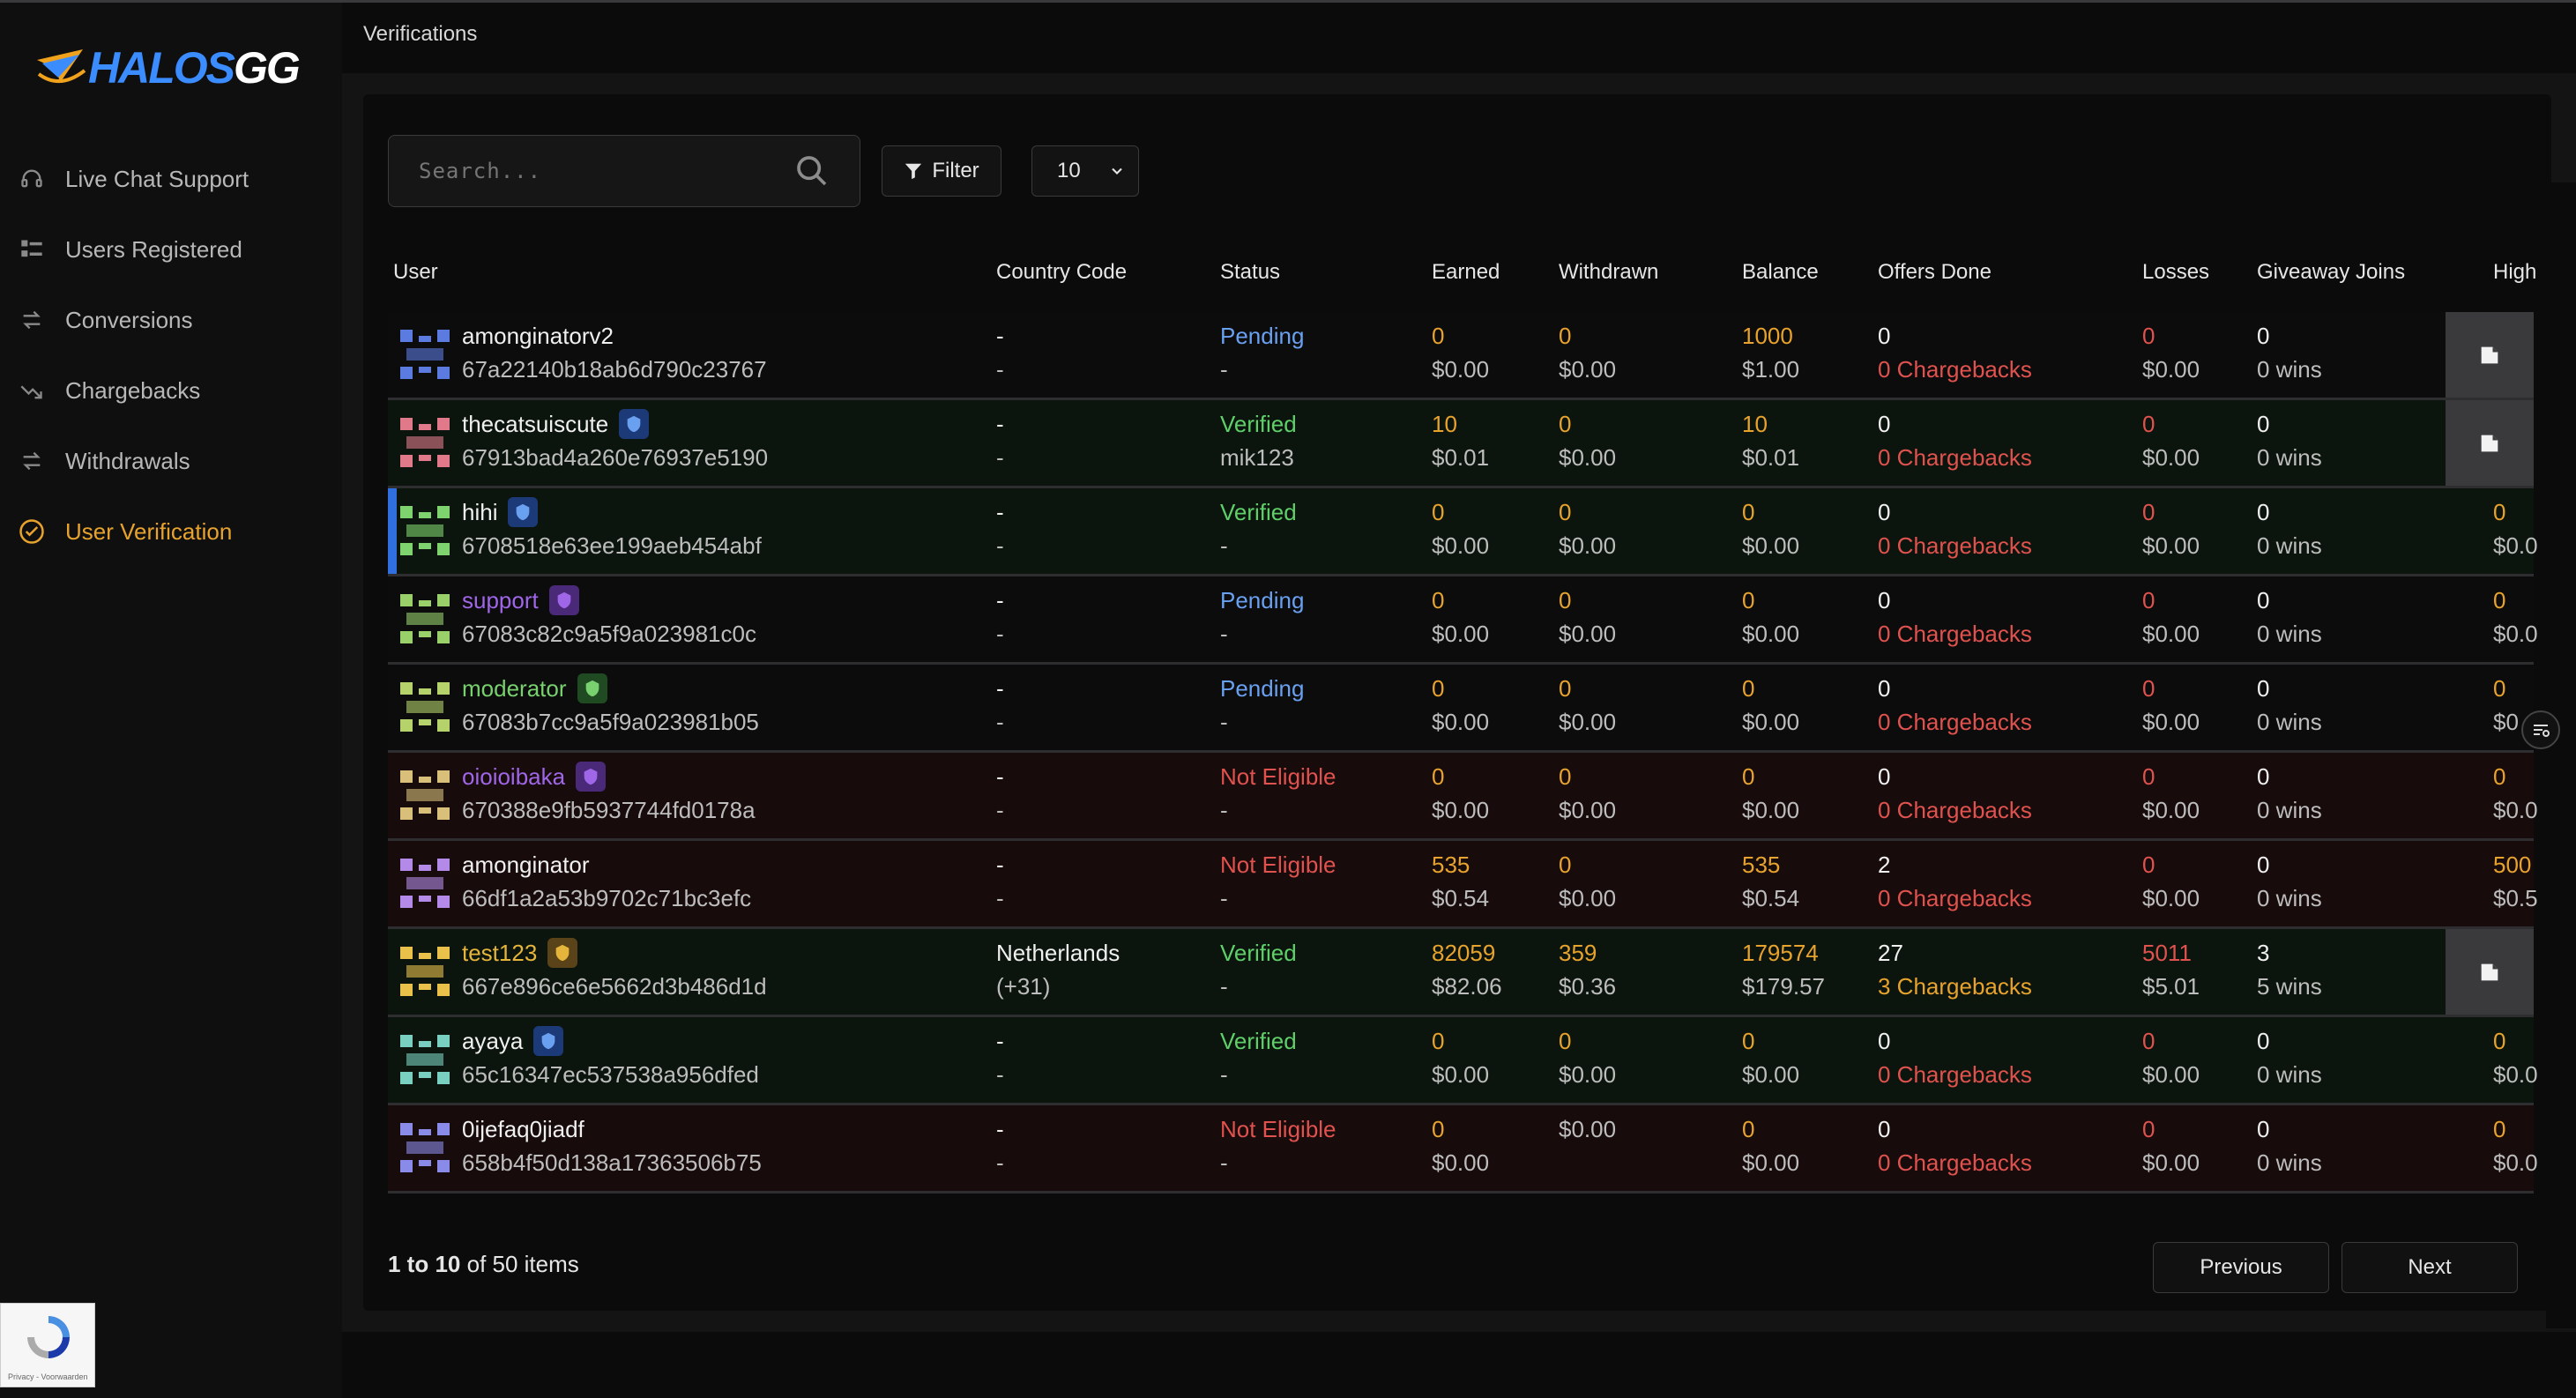 This screenshot has height=1398, width=2576. What do you see at coordinates (2515, 272) in the screenshot?
I see `column-header-high: High` at bounding box center [2515, 272].